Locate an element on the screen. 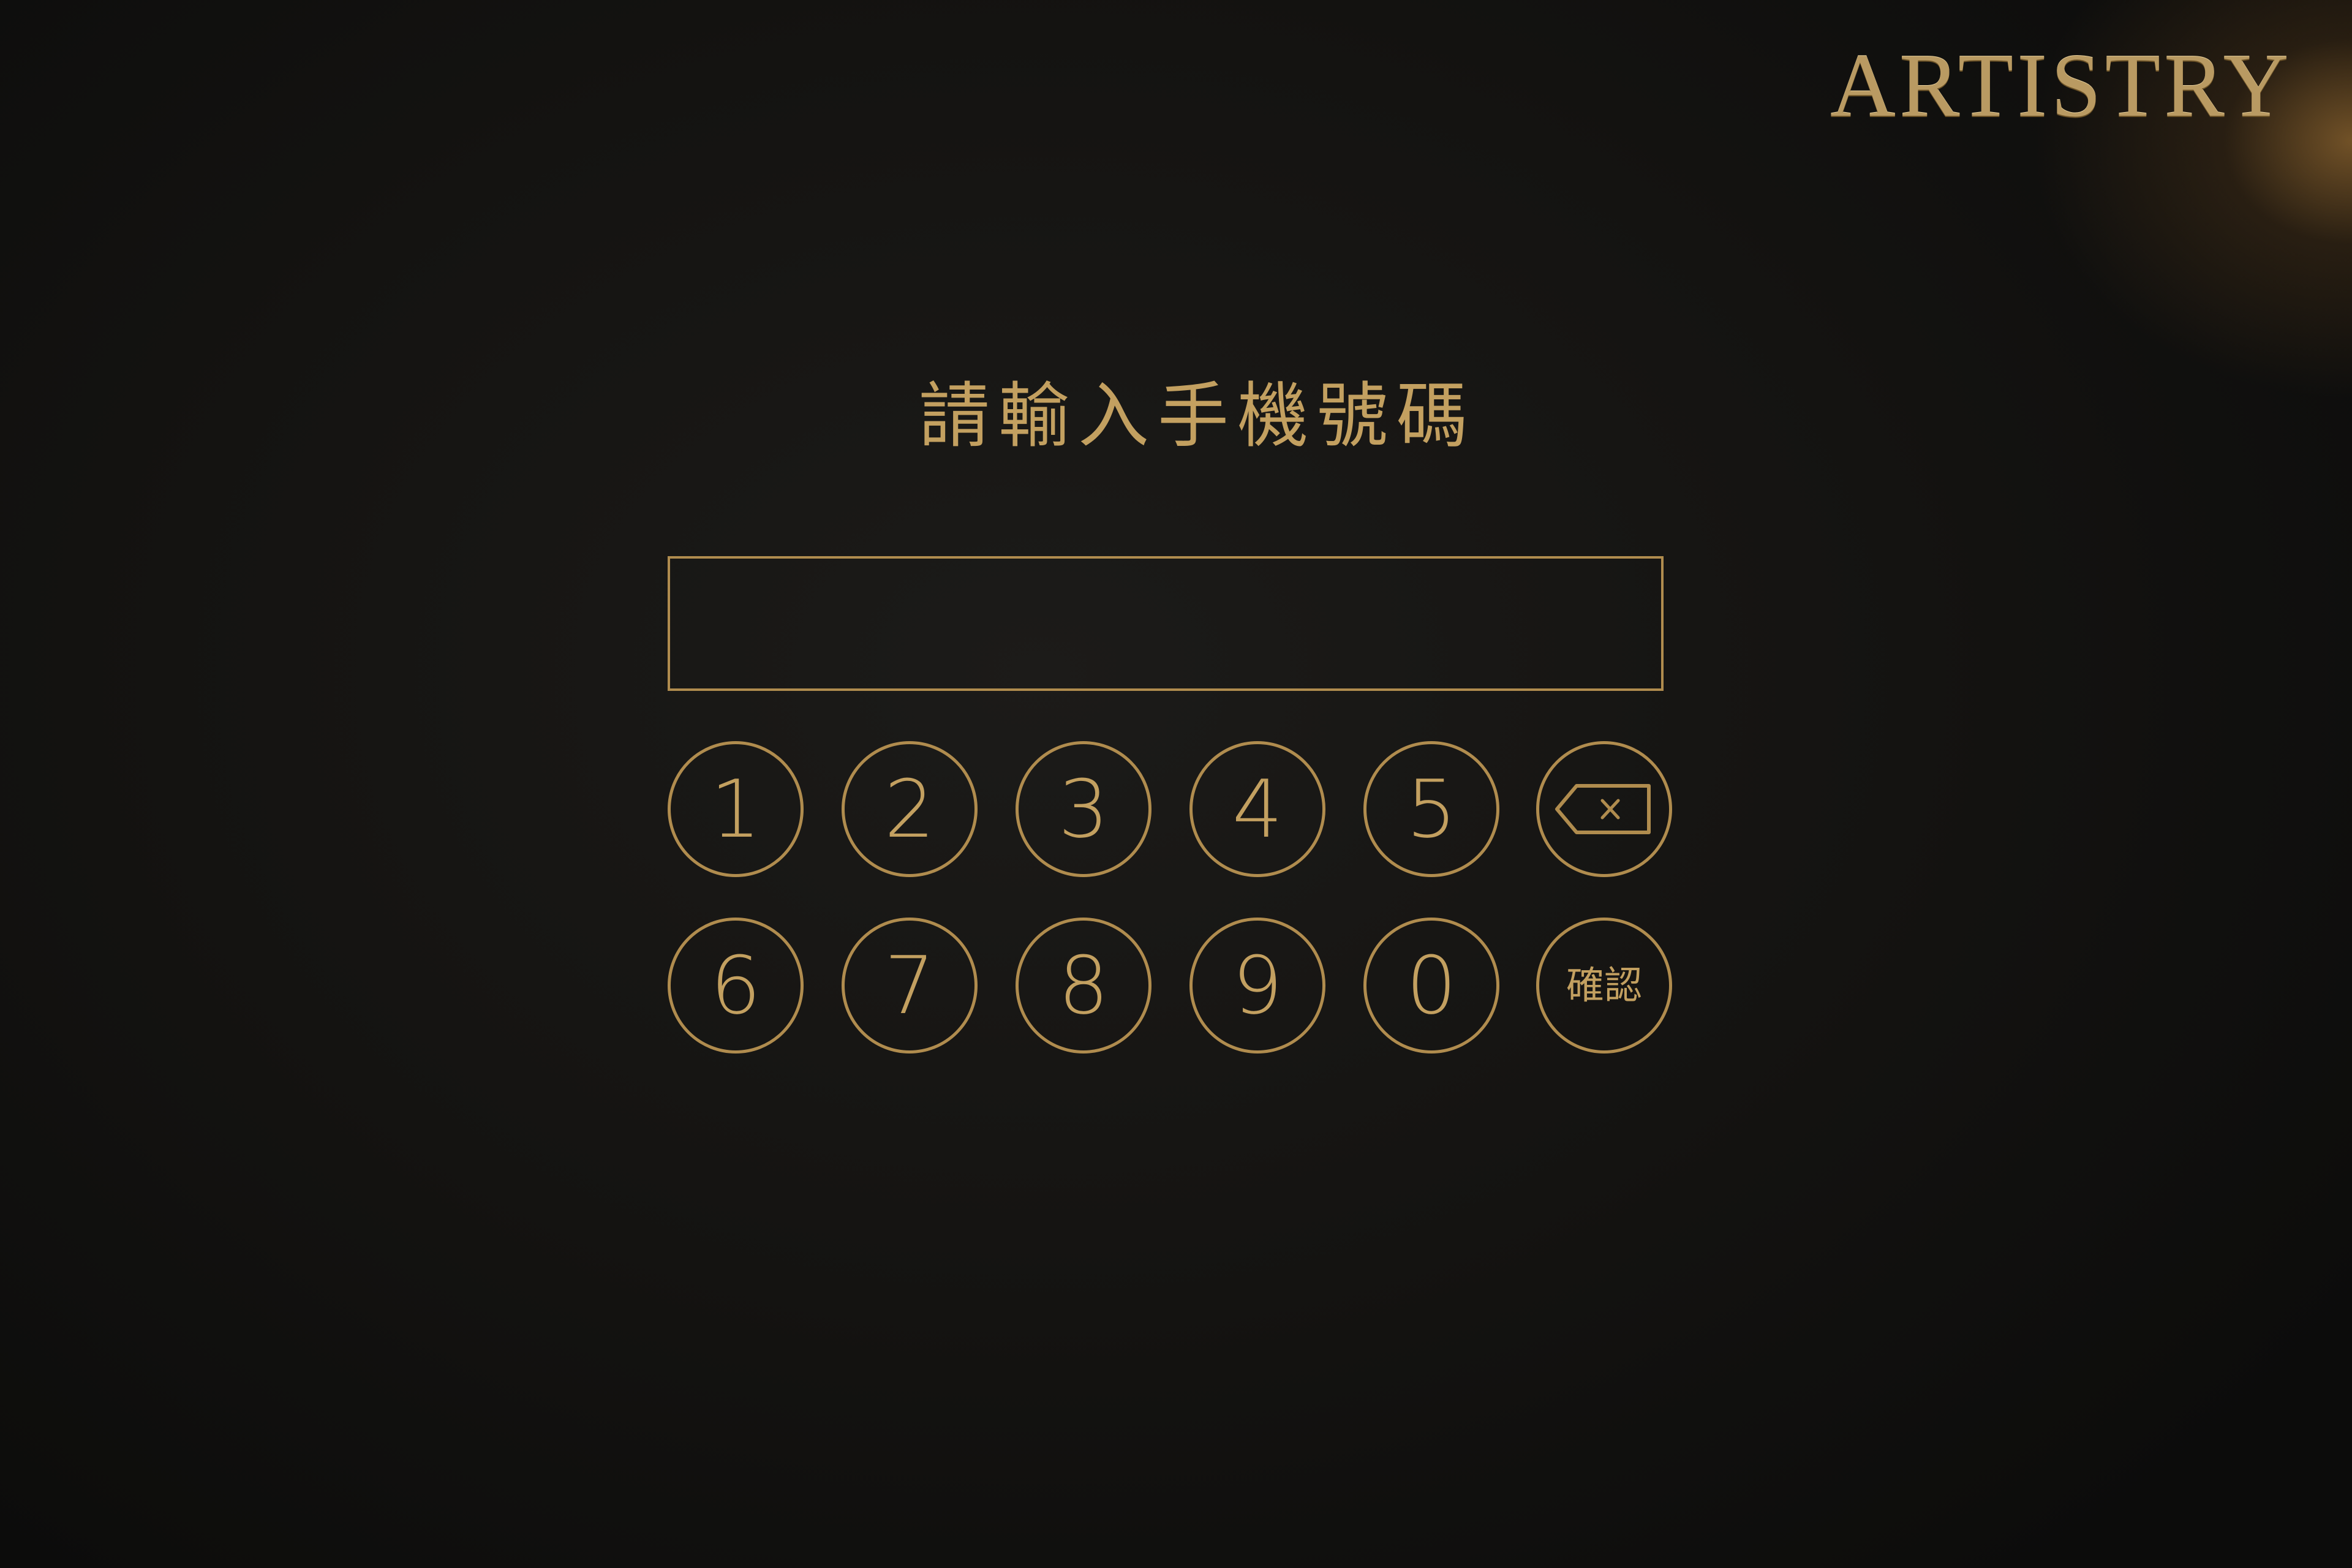  key-label: 9 is located at coordinates (1258, 986).